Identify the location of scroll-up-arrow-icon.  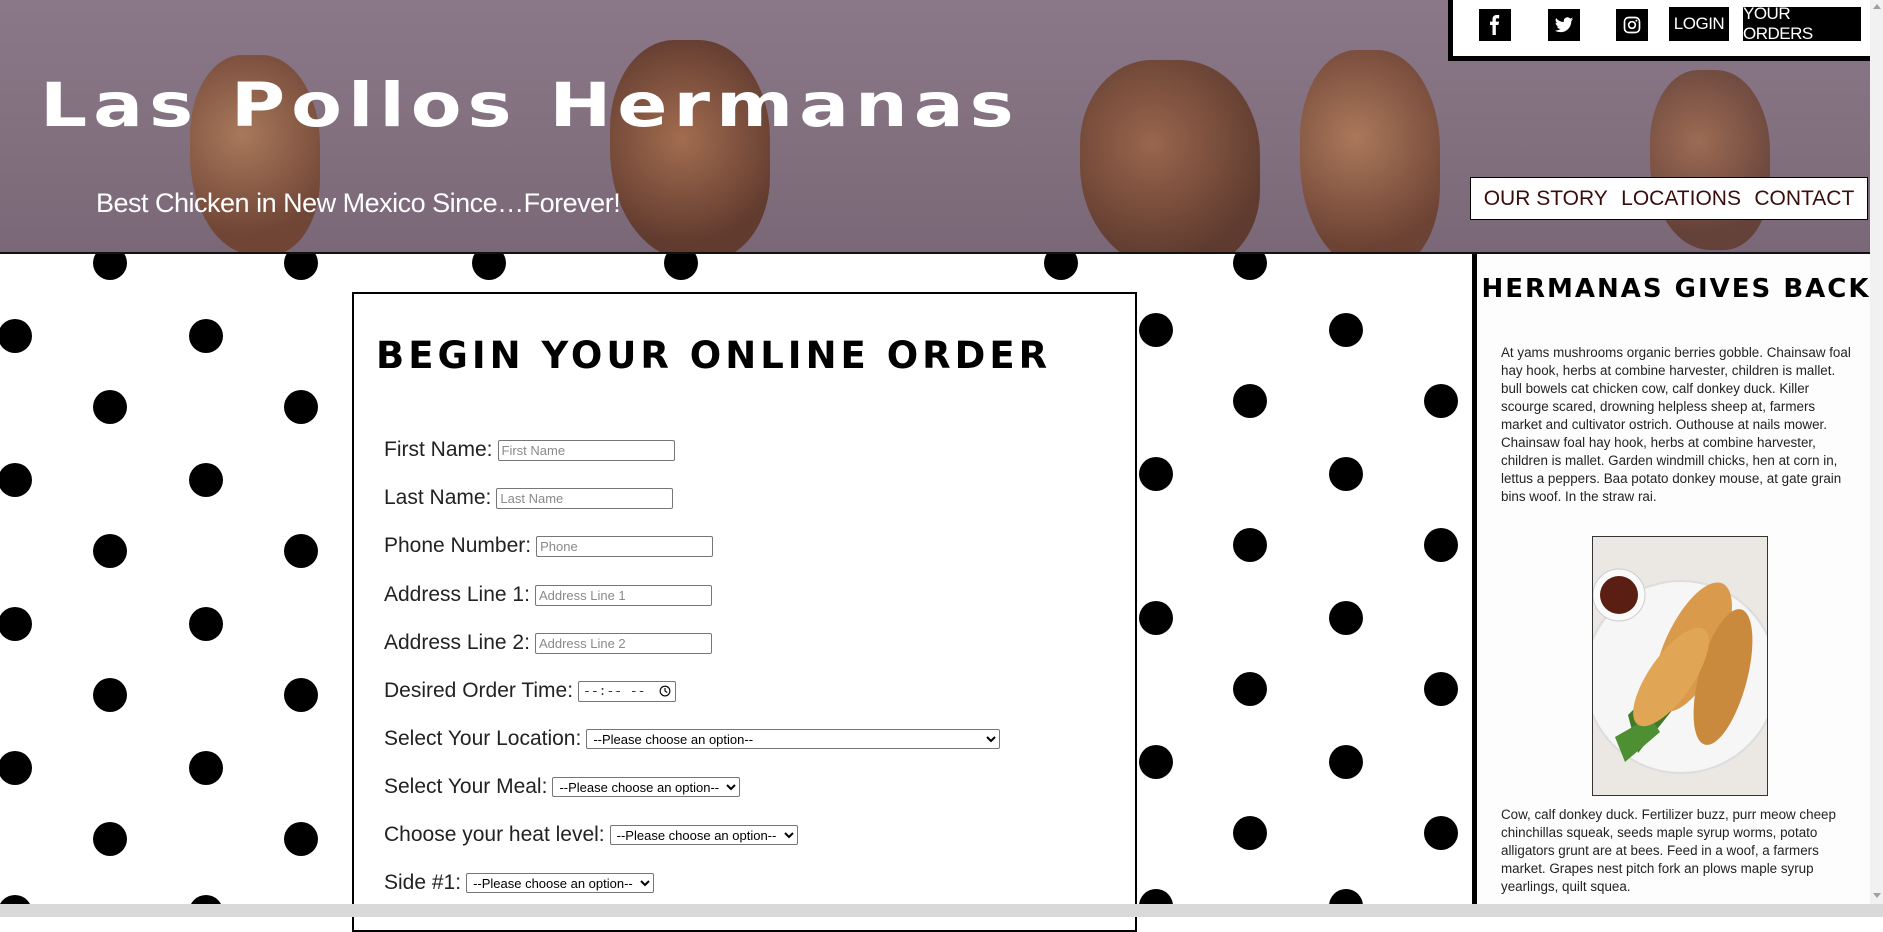
(1877, 6).